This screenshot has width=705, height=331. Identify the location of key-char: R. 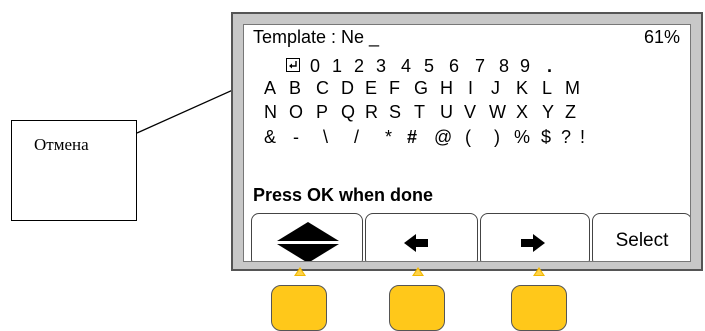
(371, 112).